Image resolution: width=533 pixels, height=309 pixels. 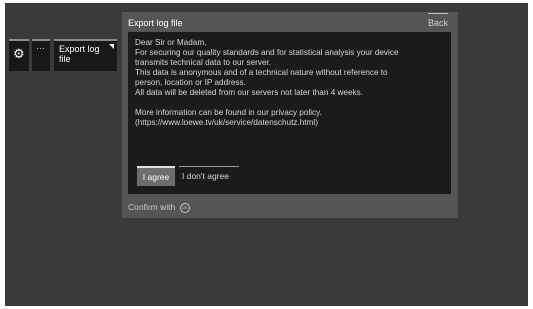 What do you see at coordinates (111, 46) in the screenshot?
I see `corner-marker-icon` at bounding box center [111, 46].